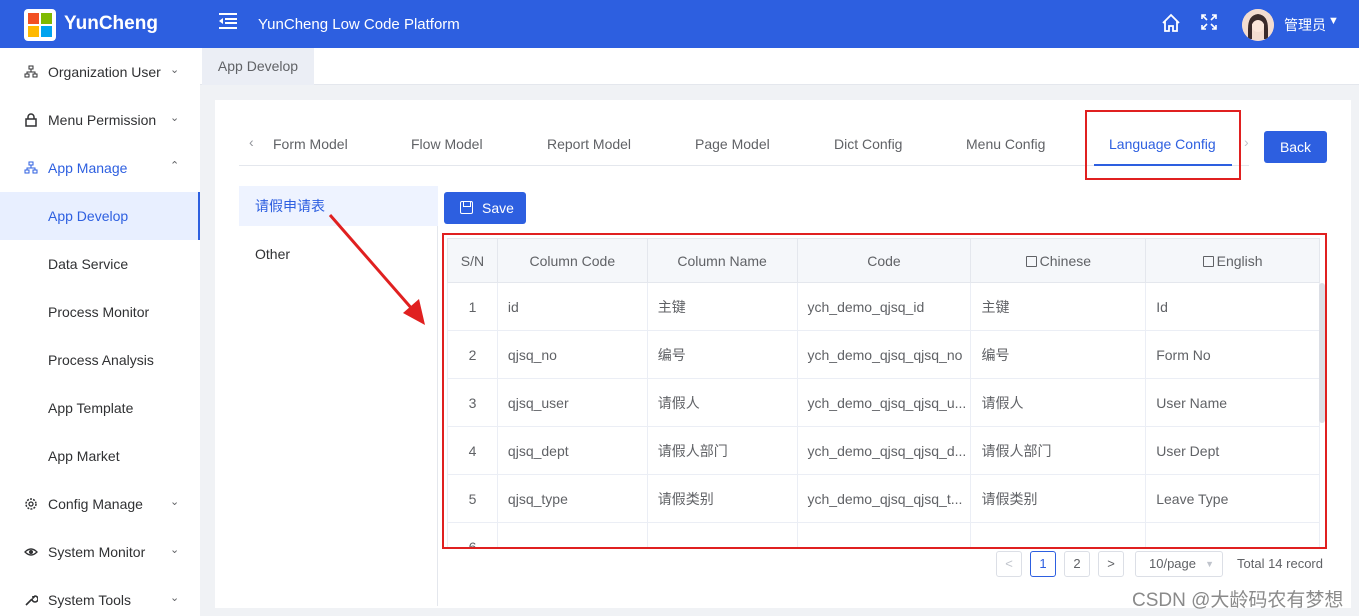 This screenshot has height=616, width=1359. I want to click on table-cell: 4, so click(472, 450).